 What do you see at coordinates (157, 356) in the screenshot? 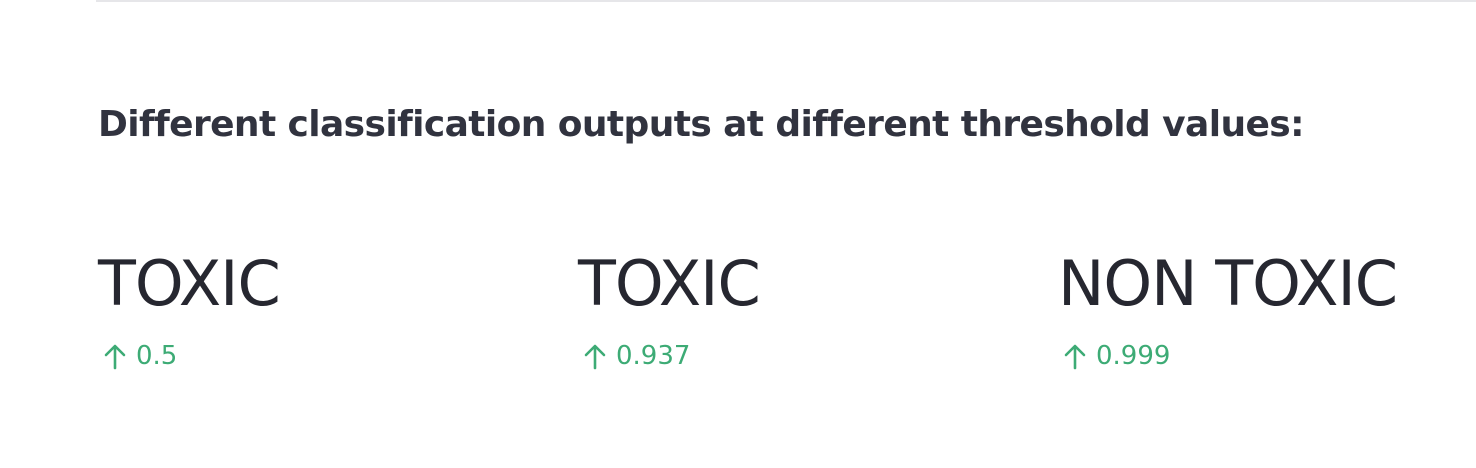
I see `metric-delta-value: 0.5` at bounding box center [157, 356].